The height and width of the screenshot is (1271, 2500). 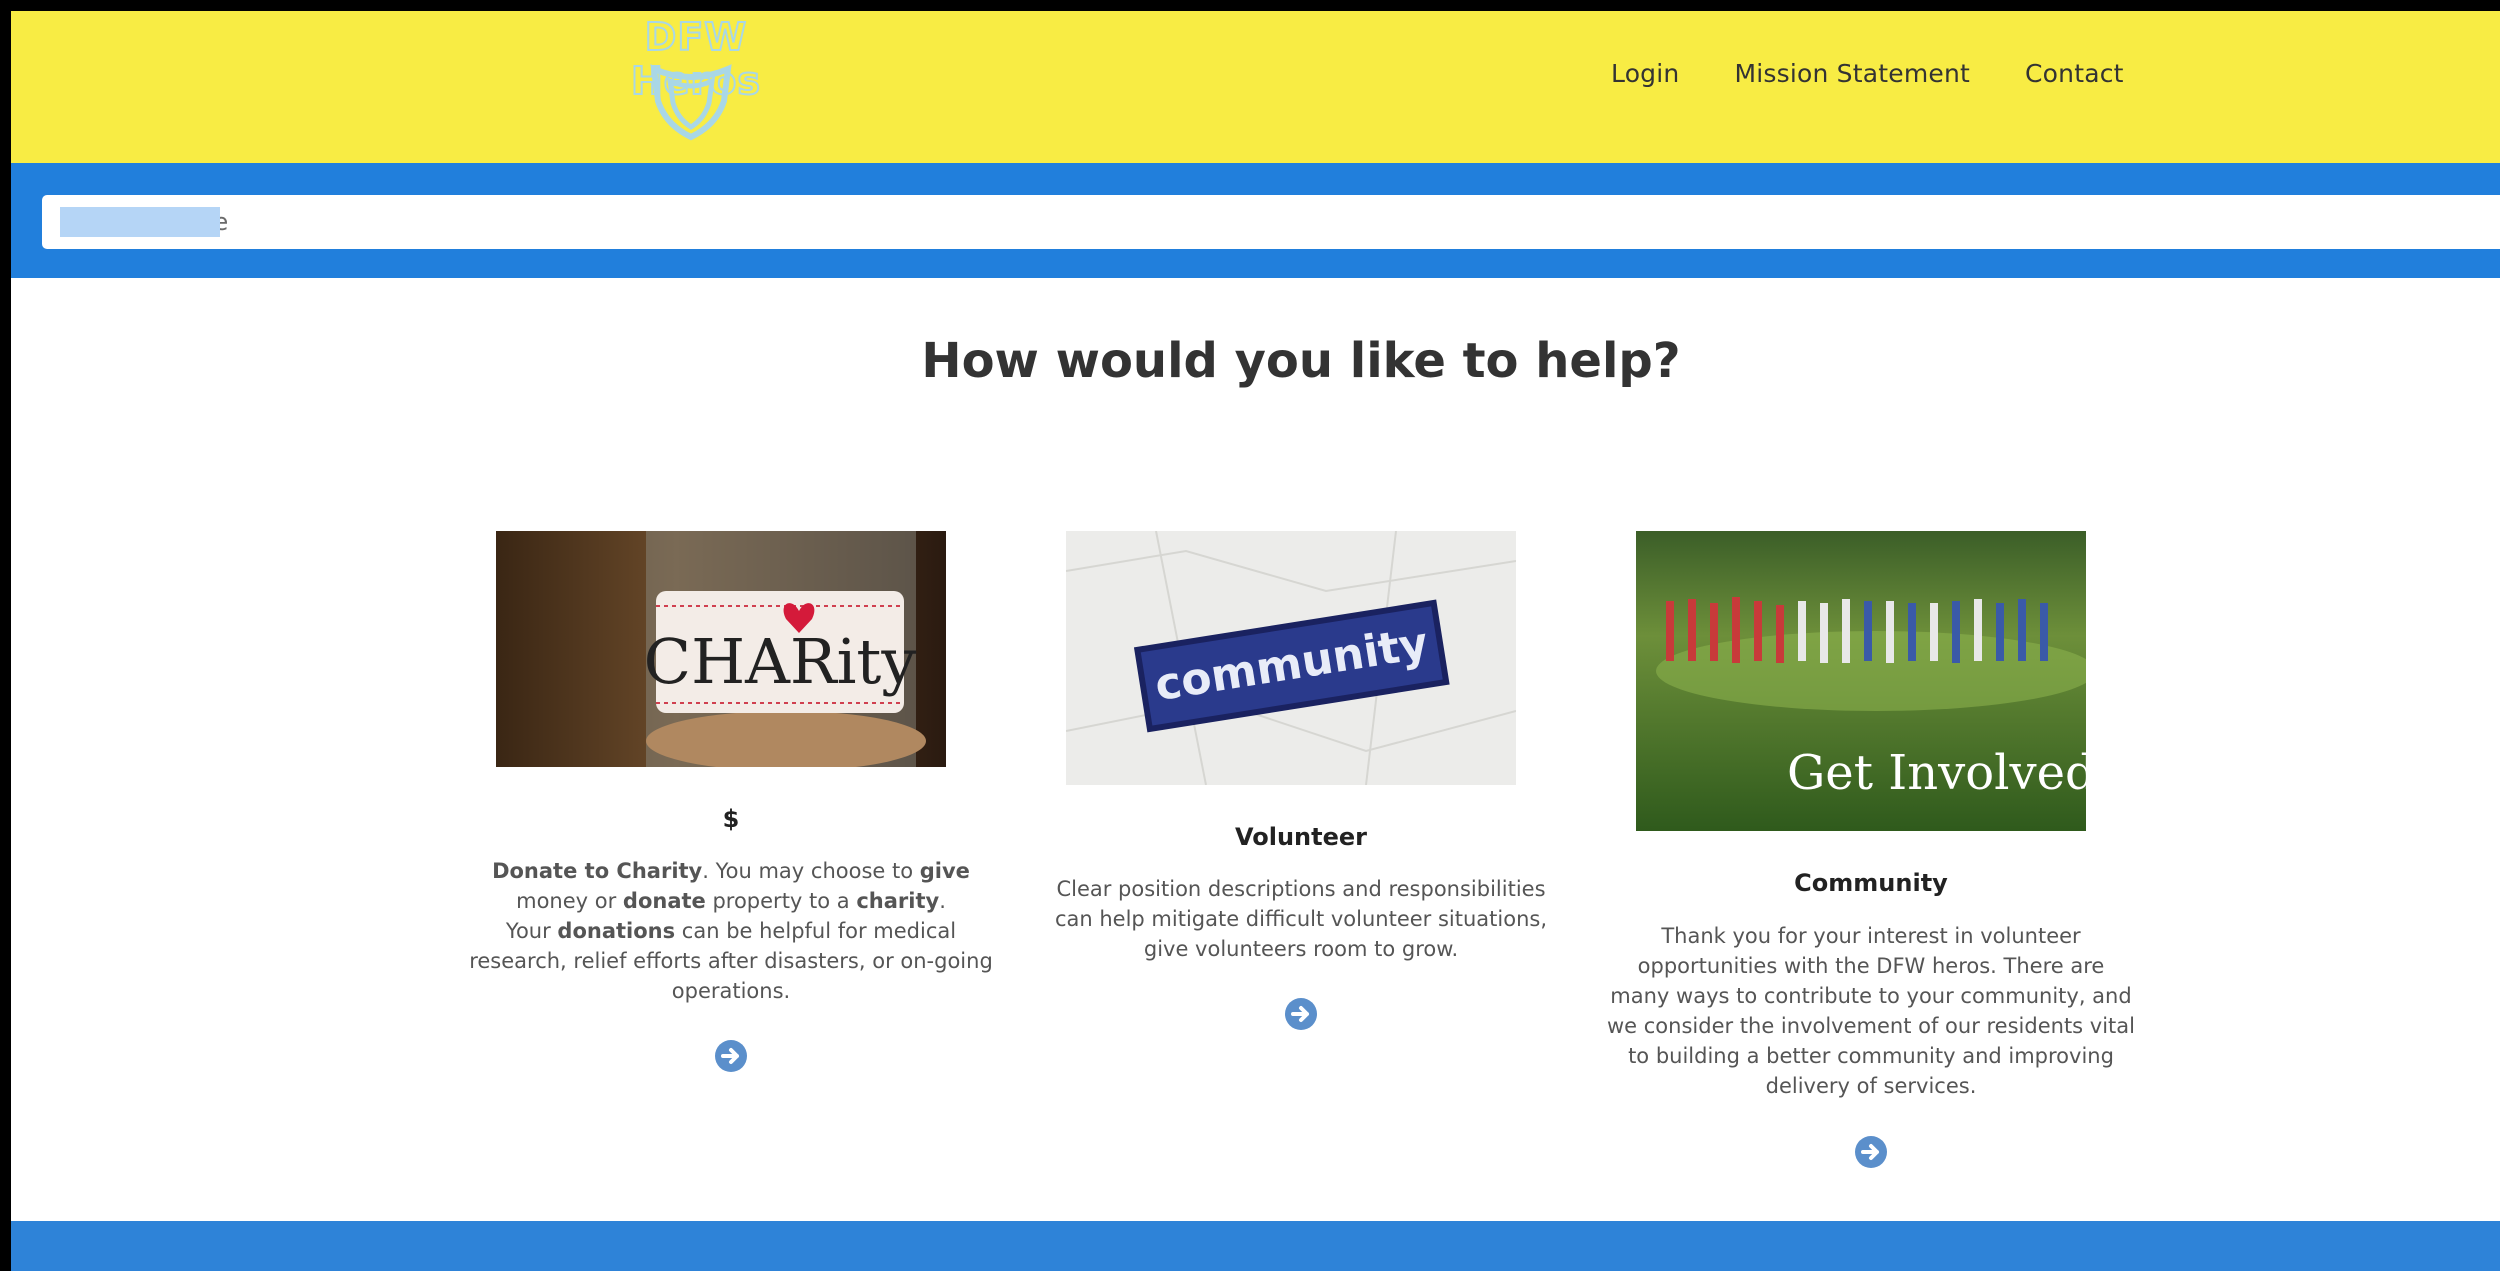 I want to click on desc-text: property to a, so click(x=781, y=901).